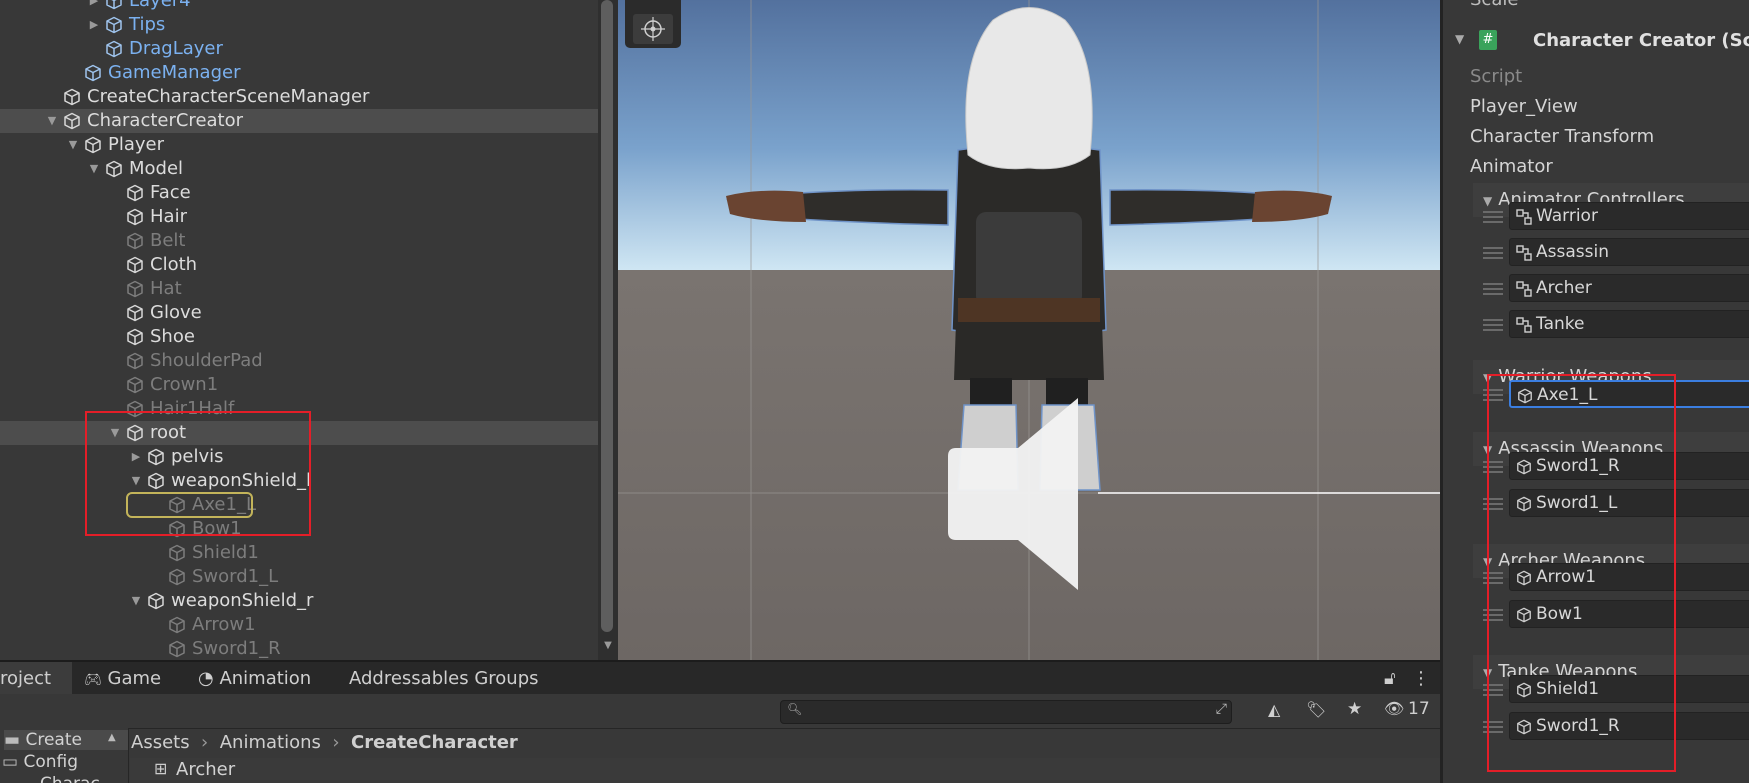 This screenshot has width=1749, height=783. What do you see at coordinates (1629, 252) in the screenshot?
I see `object-reference-field: Assassin` at bounding box center [1629, 252].